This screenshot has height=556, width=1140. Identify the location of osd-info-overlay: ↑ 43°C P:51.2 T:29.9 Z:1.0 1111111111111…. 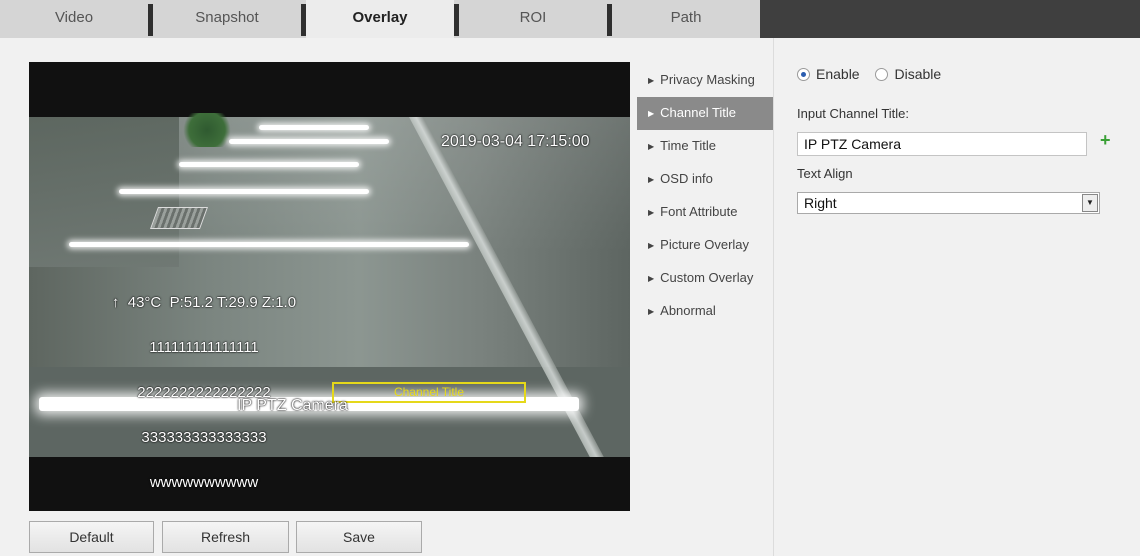
(204, 388).